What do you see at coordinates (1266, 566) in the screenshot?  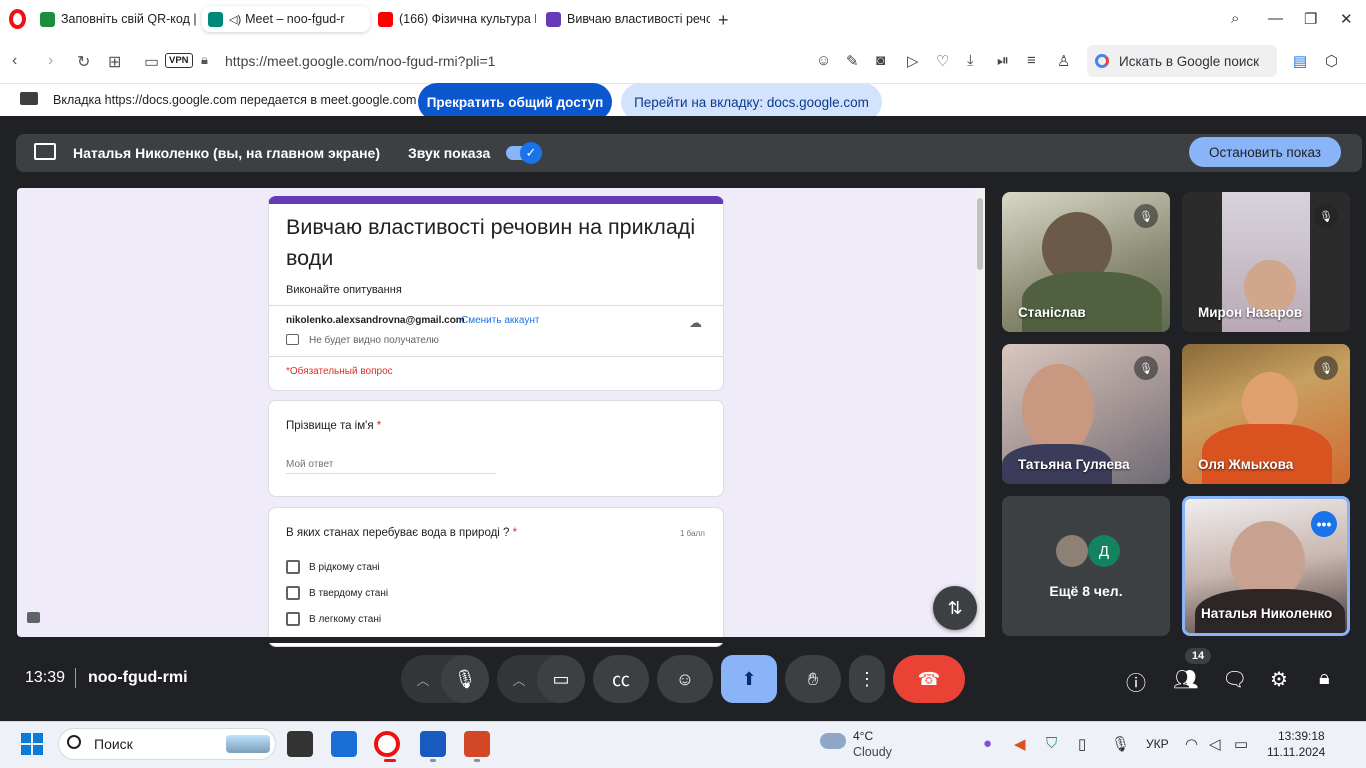 I see `self-tile: ••• Наталья Николенко` at bounding box center [1266, 566].